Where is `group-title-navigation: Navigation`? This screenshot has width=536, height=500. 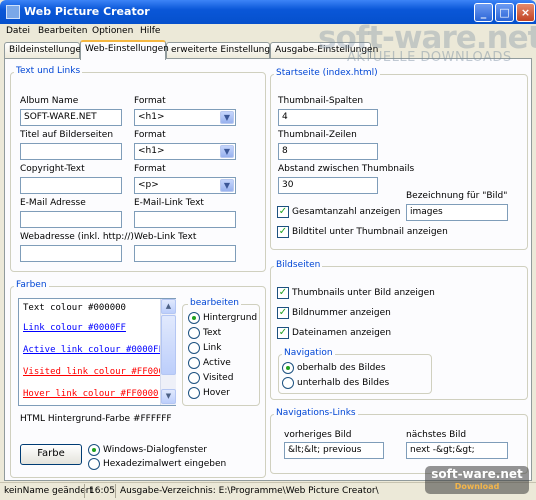 group-title-navigation: Navigation is located at coordinates (308, 353).